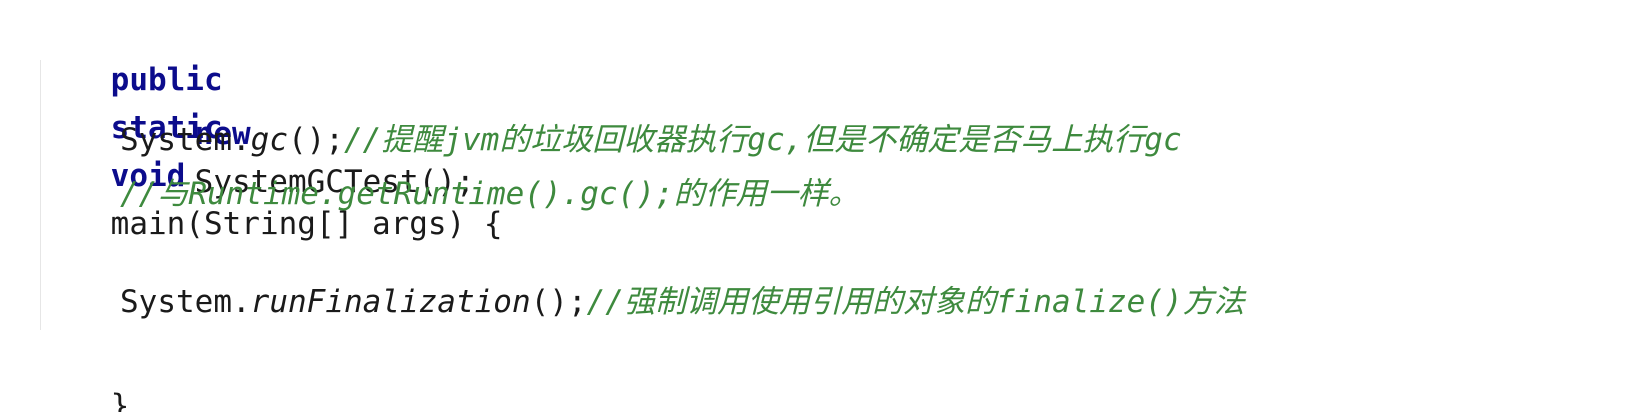 This screenshot has height=412, width=1632. I want to click on gc-method: gc, so click(269, 140).